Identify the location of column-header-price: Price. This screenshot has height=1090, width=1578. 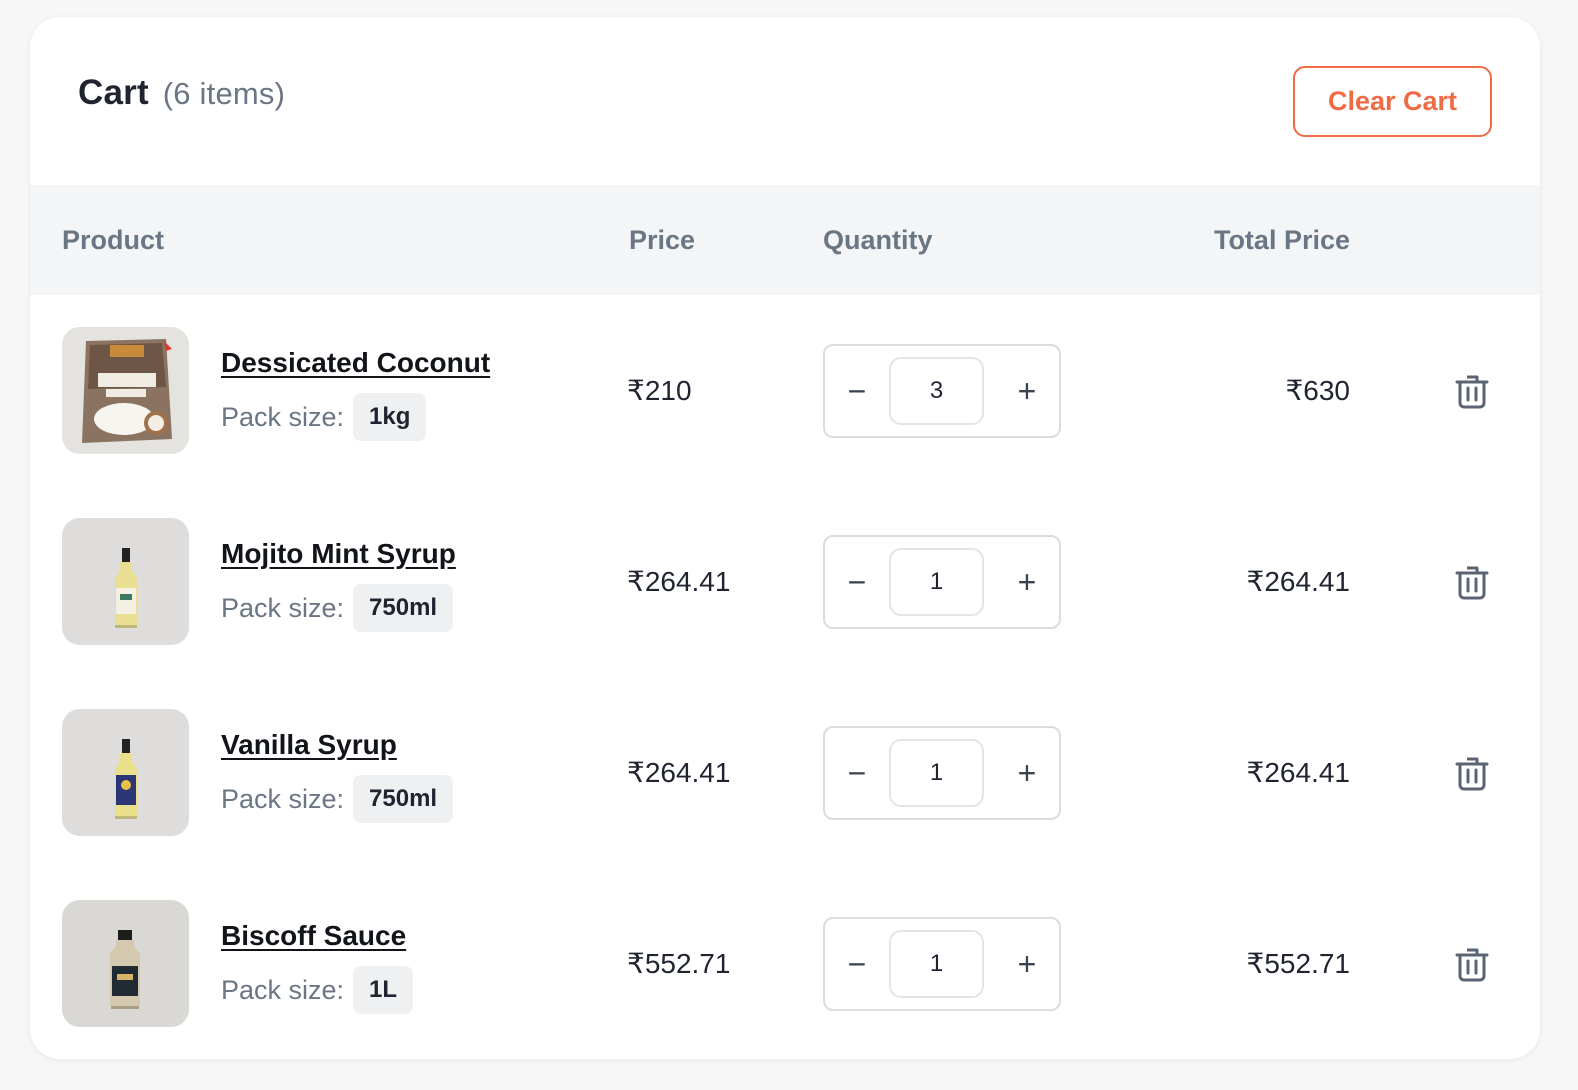
(662, 240).